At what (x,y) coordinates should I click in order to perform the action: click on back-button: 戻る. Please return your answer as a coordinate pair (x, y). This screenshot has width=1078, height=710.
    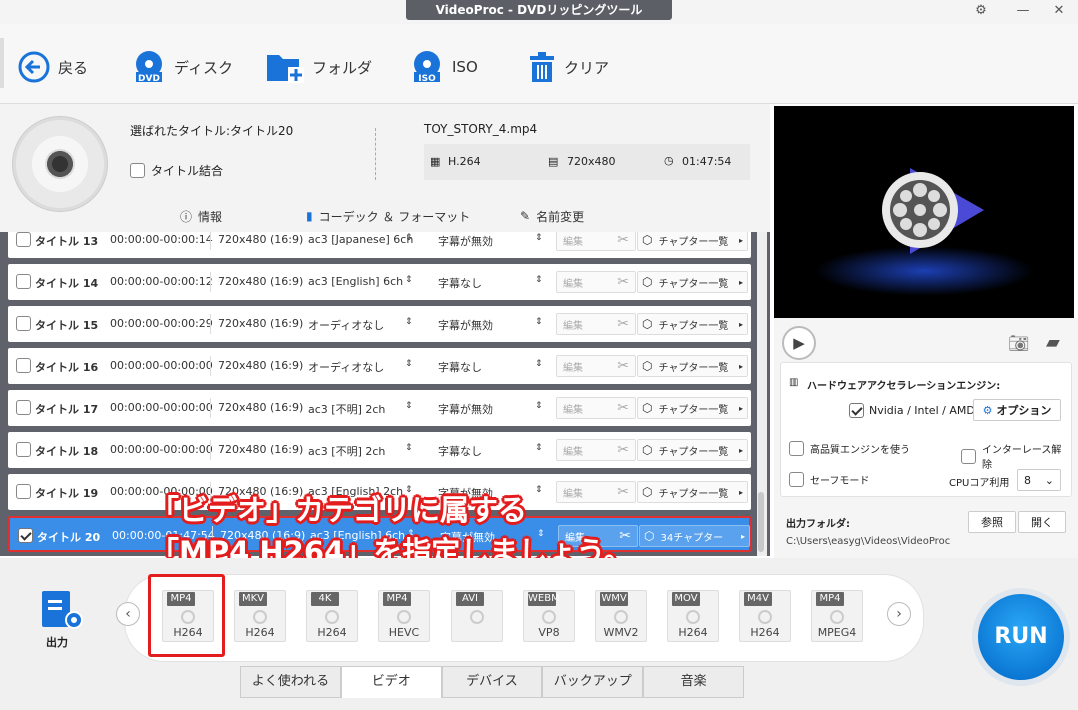
    Looking at the image, I should click on (53, 67).